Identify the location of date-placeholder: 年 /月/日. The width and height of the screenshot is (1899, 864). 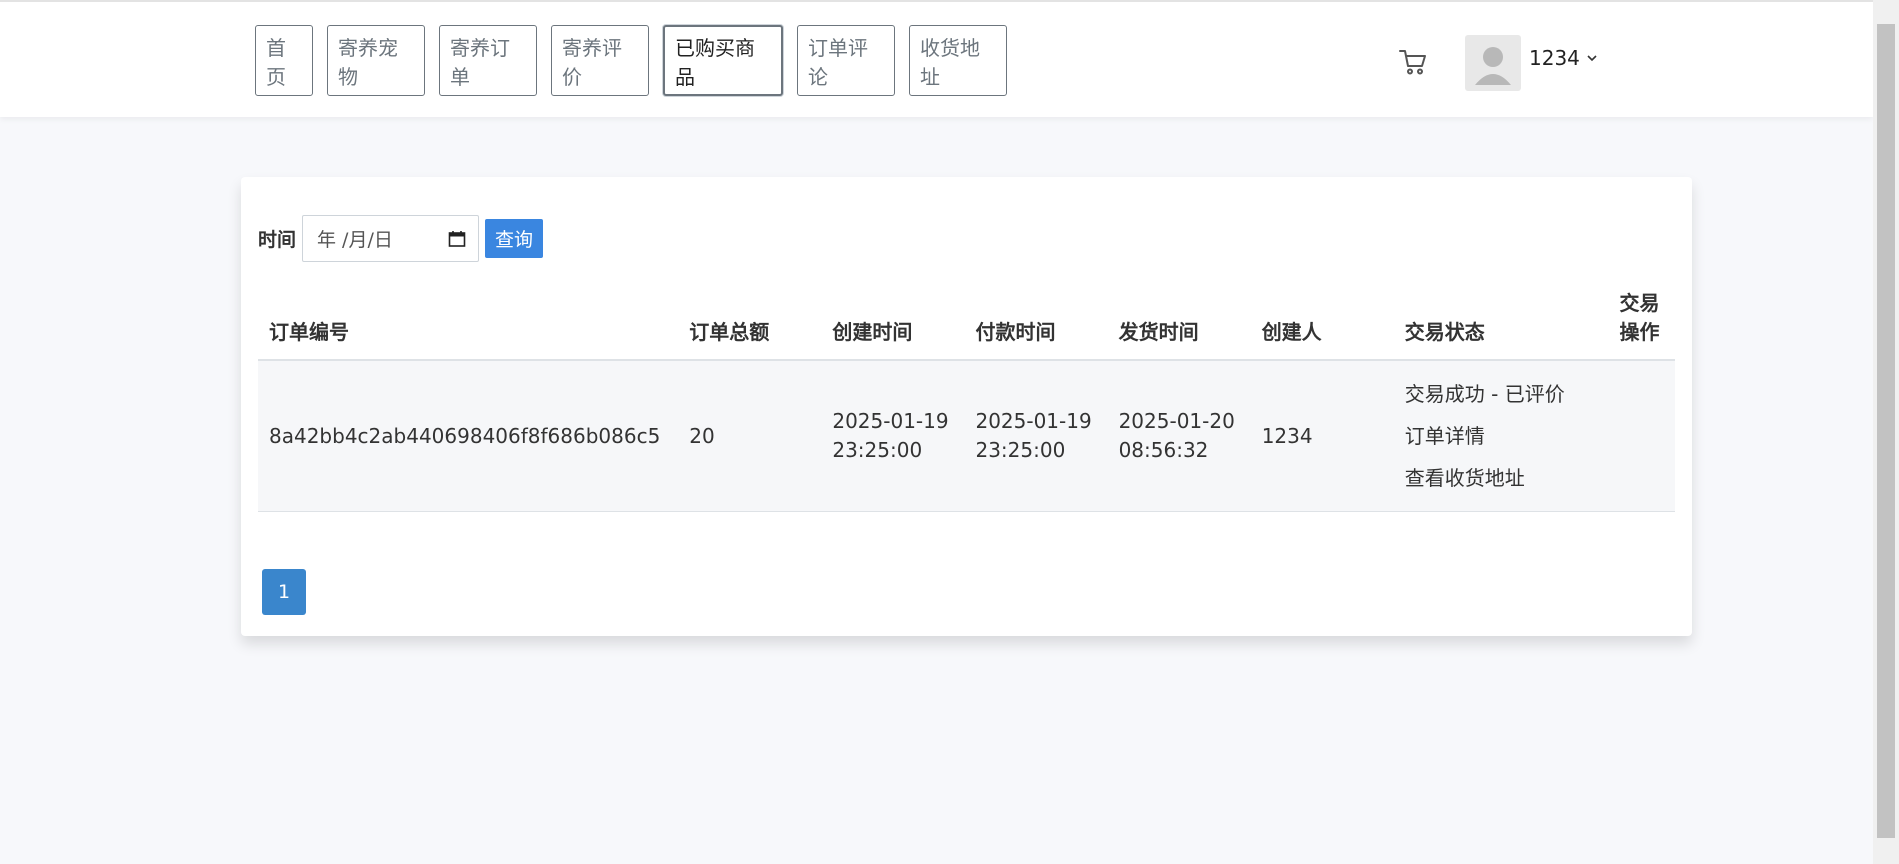
(355, 240).